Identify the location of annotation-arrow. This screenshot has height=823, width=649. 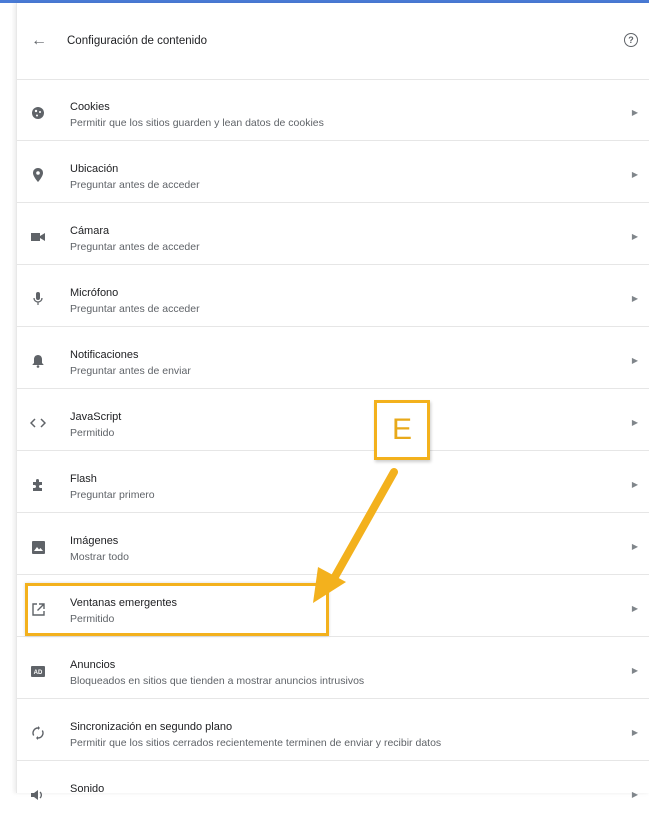
(355, 535).